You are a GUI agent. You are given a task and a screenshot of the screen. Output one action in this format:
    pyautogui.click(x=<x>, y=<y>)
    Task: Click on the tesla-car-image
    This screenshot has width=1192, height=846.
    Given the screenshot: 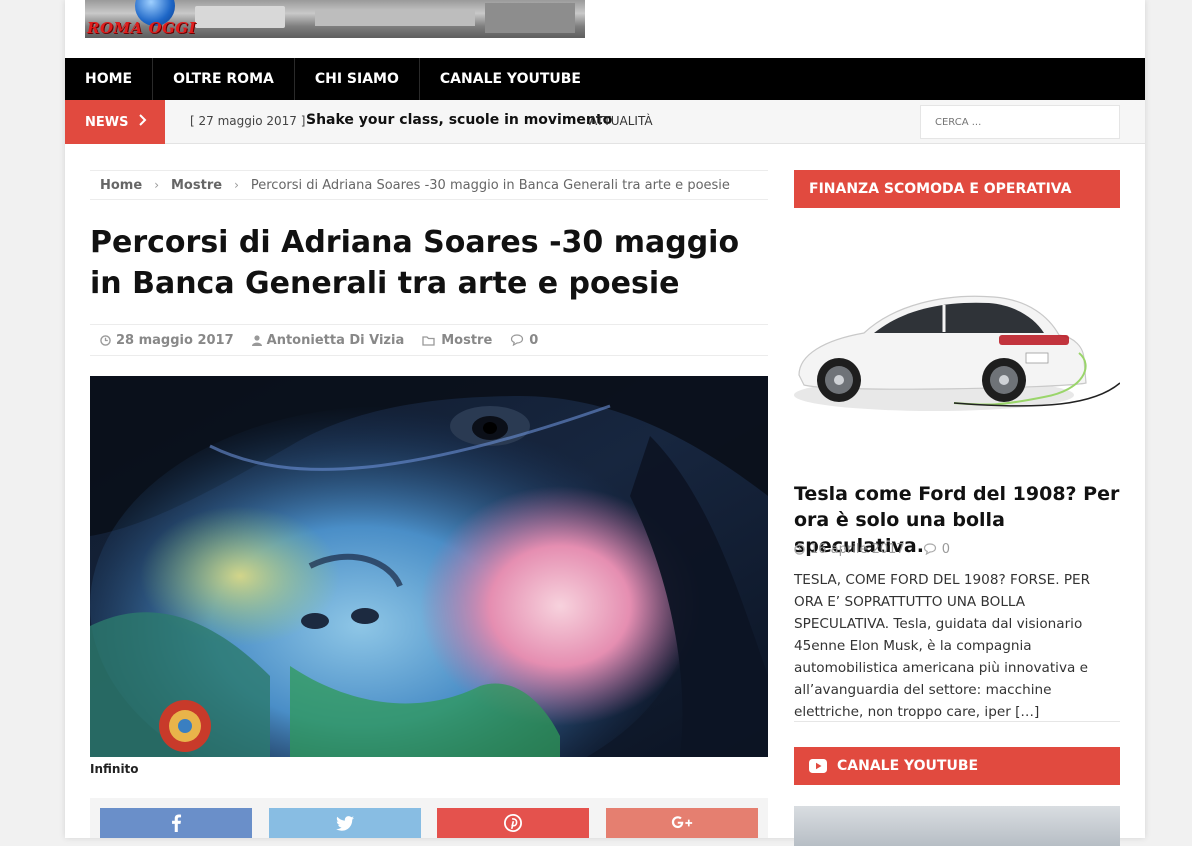 What is the action you would take?
    pyautogui.click(x=957, y=335)
    